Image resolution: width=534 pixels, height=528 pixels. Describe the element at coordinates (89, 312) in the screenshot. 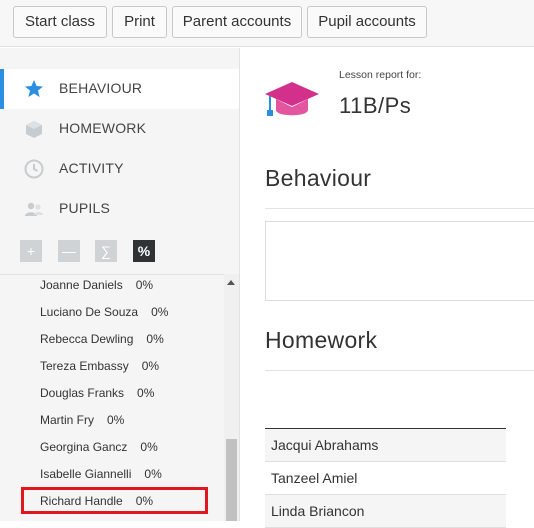

I see `pupil-name: Luciano De Souza` at that location.